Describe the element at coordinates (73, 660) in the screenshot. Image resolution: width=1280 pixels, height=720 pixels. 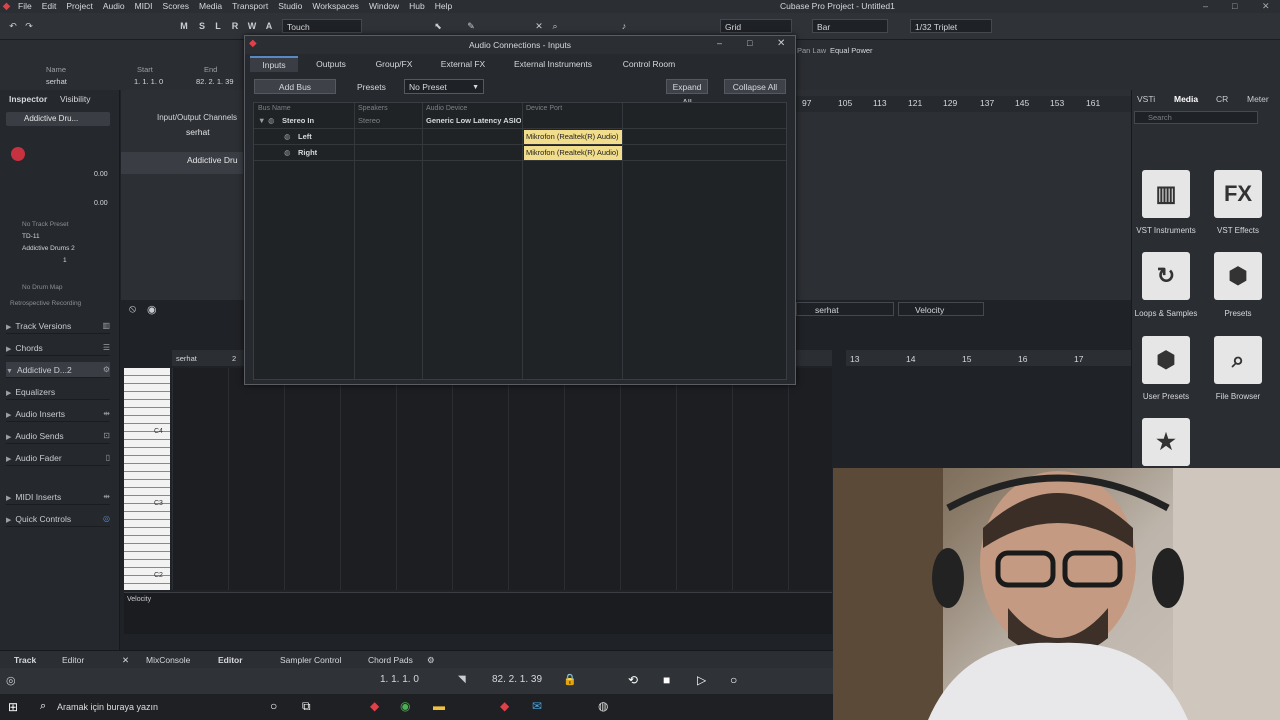
I see `tab-editor-left: Editor` at that location.